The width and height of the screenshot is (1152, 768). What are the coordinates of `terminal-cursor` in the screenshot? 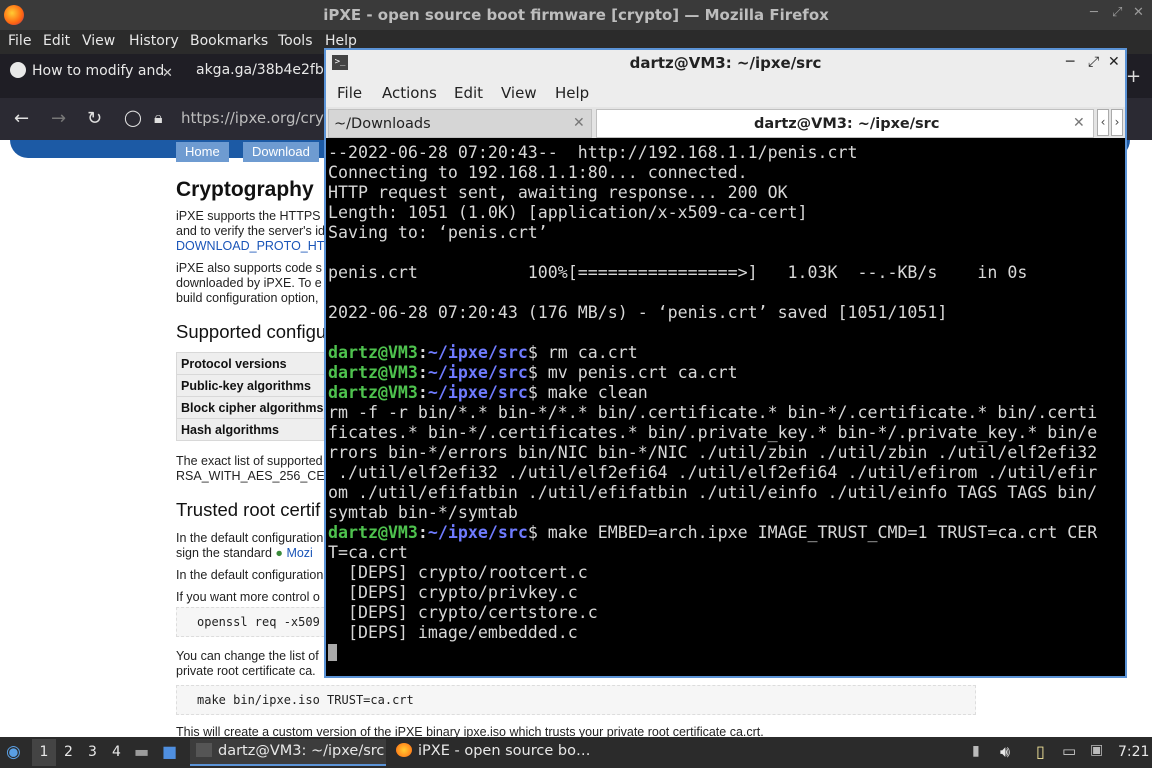 It's located at (332, 652).